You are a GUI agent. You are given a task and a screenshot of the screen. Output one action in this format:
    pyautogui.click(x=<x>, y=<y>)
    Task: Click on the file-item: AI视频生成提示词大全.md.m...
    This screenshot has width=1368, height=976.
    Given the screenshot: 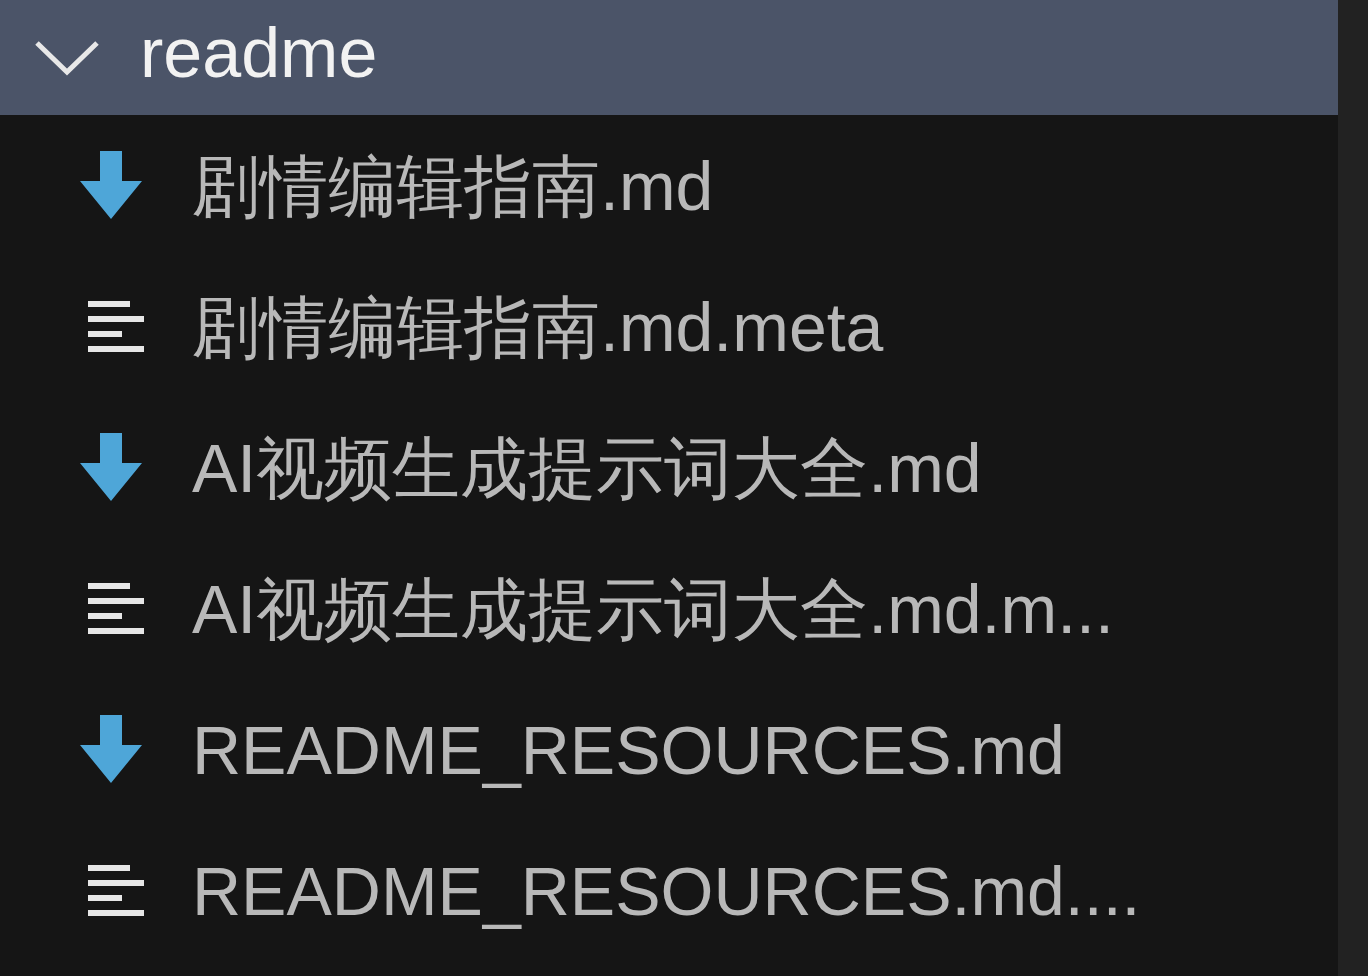 What is the action you would take?
    pyautogui.click(x=669, y=608)
    